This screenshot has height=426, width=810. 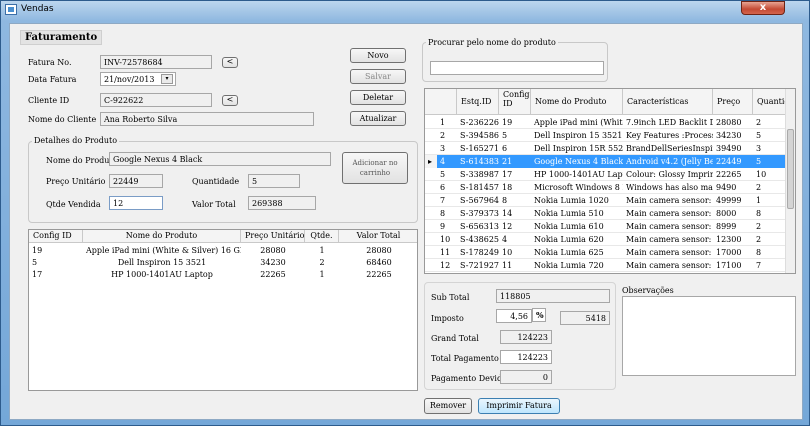 I want to click on stock-header-1: Estq.ID, so click(x=478, y=102).